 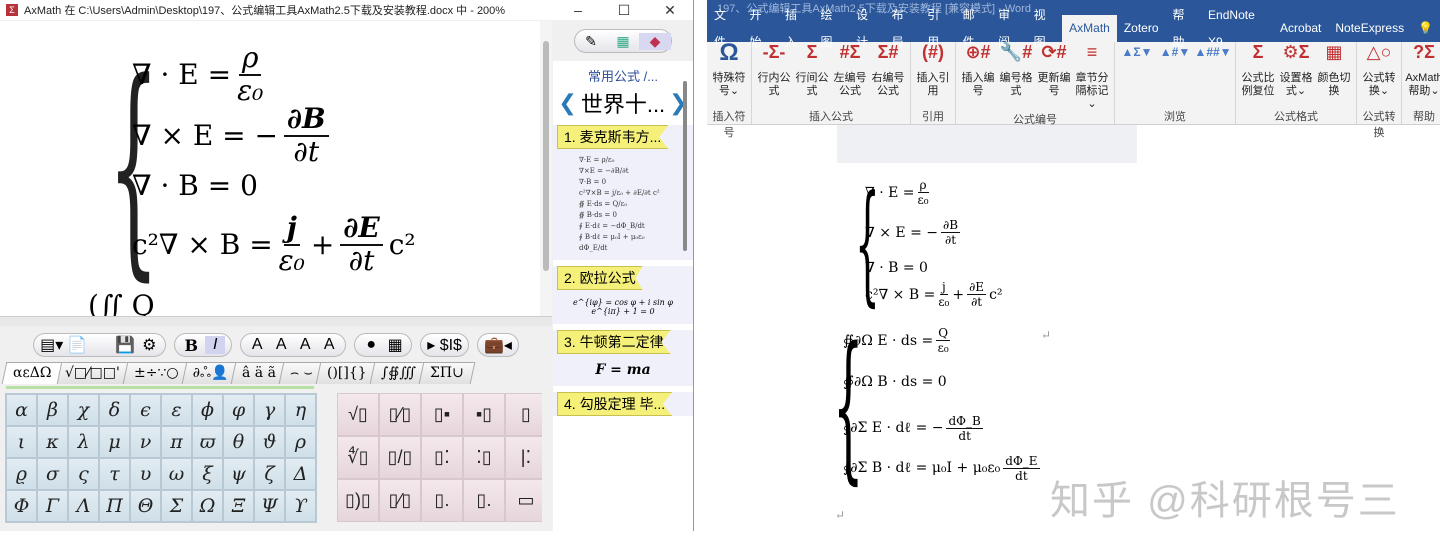 I want to click on greek-symbol-button: Σ, so click(x=176, y=506).